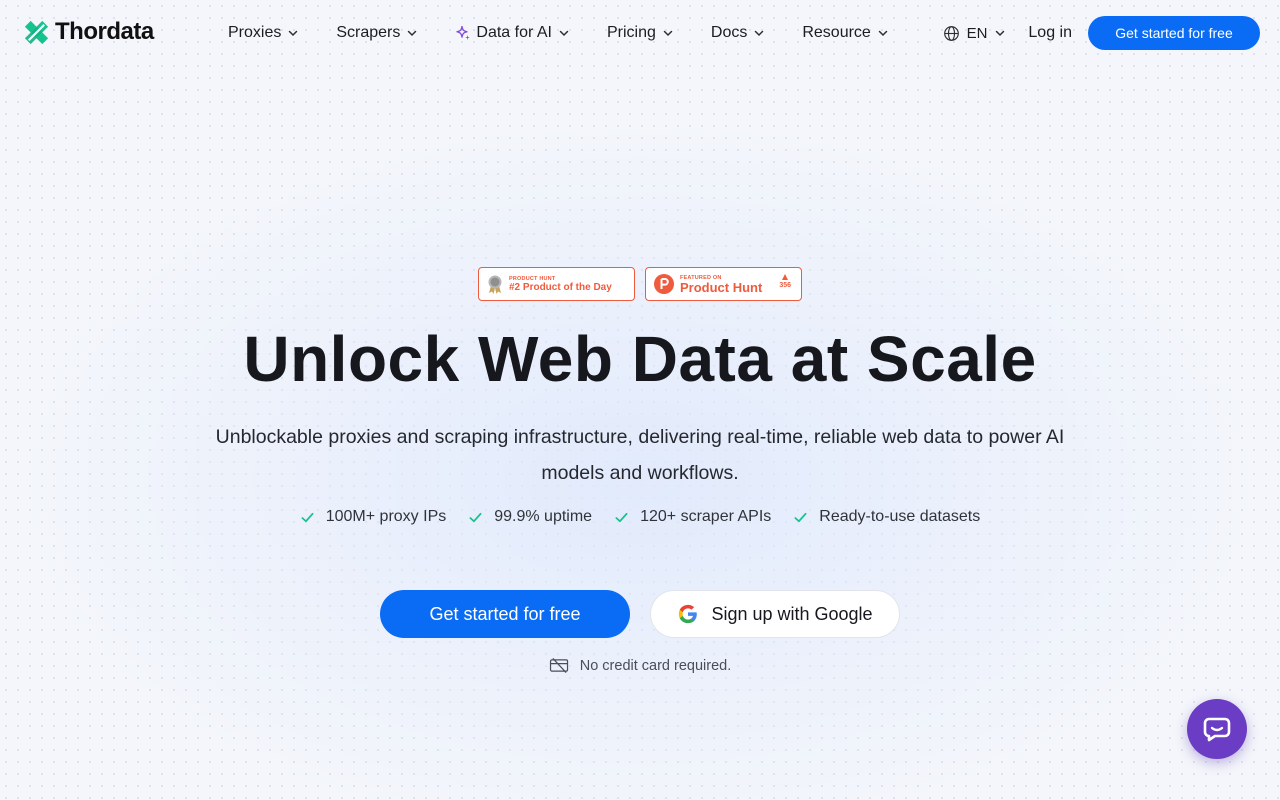  I want to click on get-started-button: Get started for free, so click(505, 614).